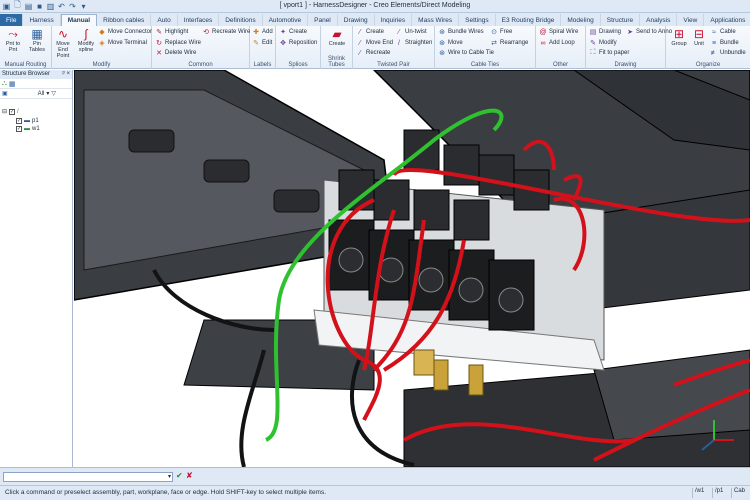  I want to click on tab-structure: Structure, so click(621, 20).